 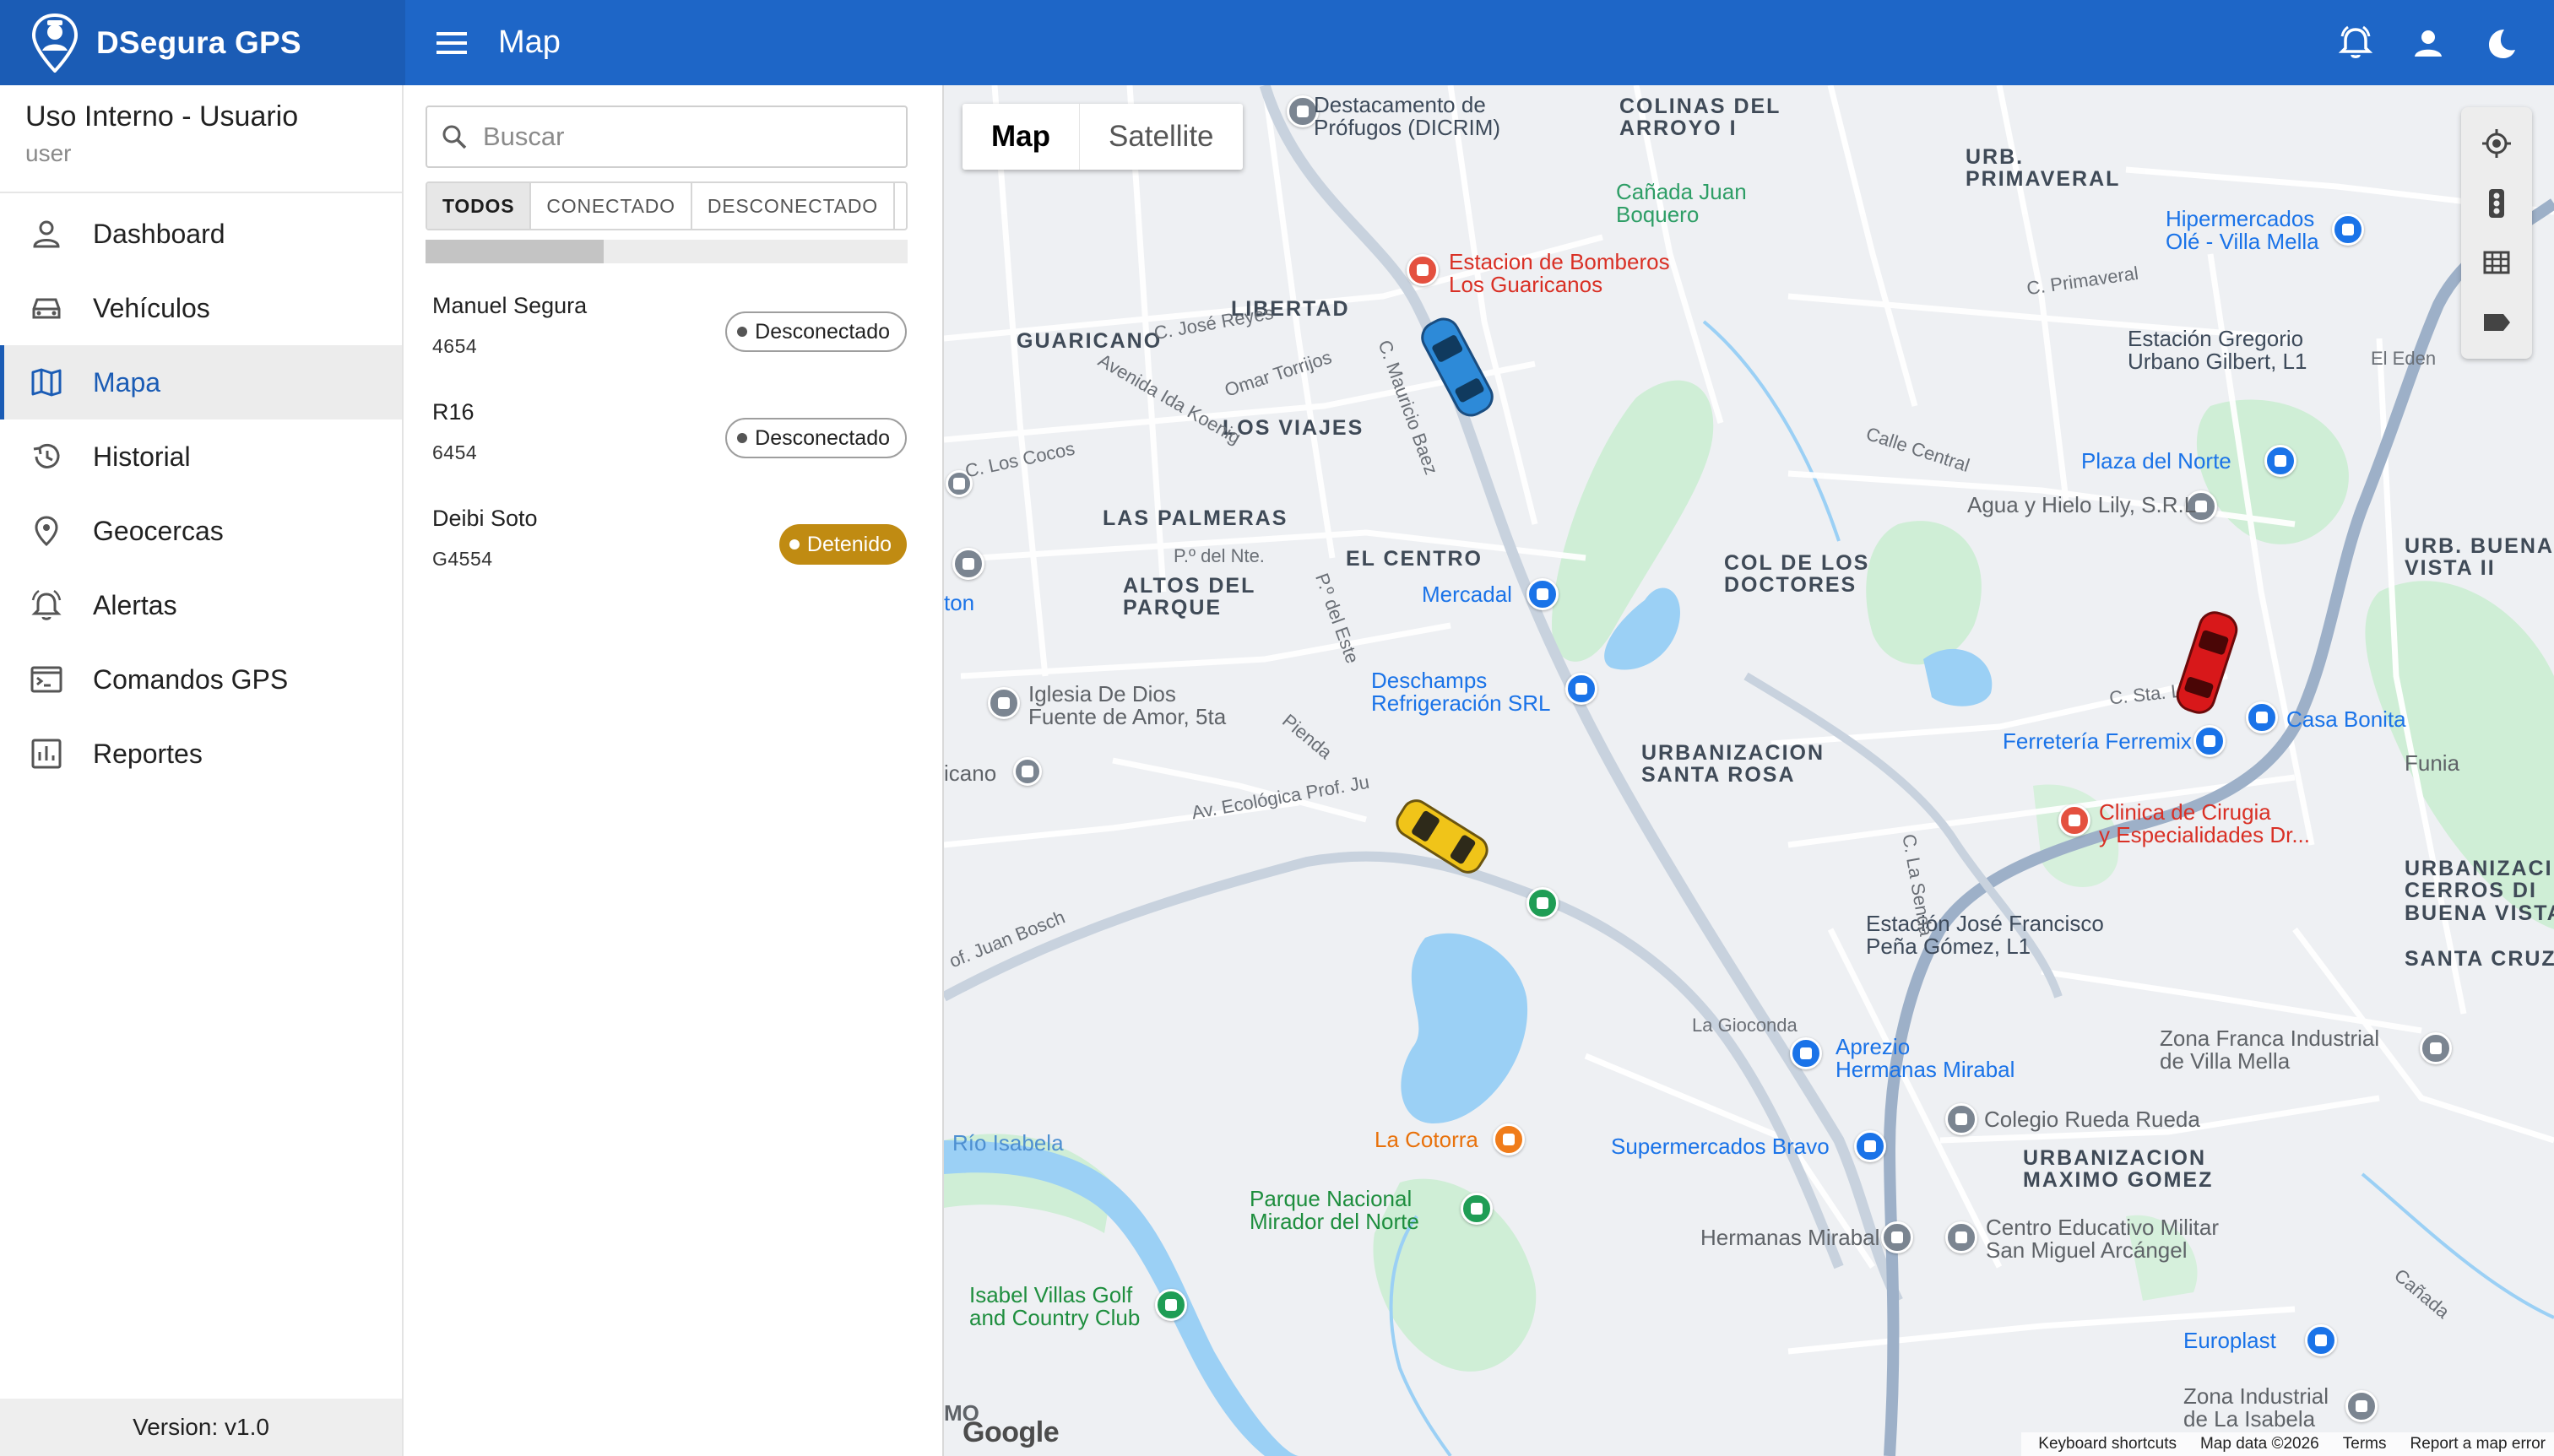 I want to click on nav-item-label: Alertas, so click(x=135, y=604).